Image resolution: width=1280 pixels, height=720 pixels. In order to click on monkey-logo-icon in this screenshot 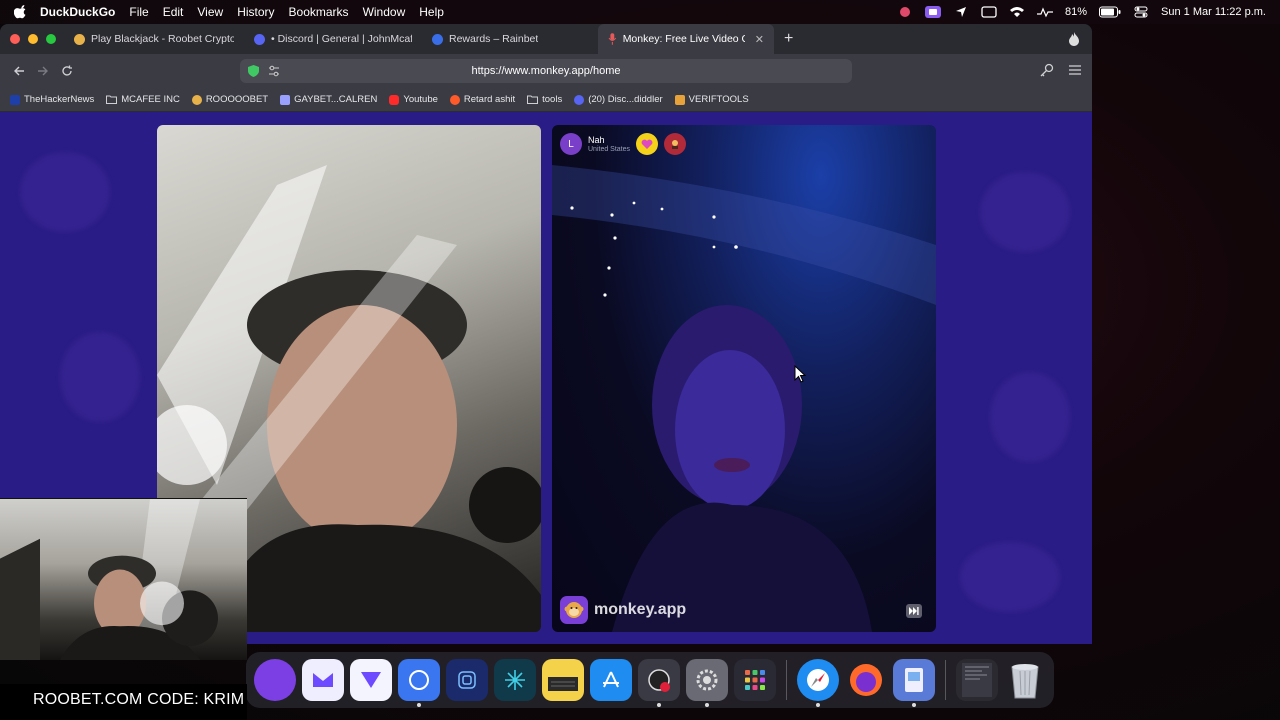, I will do `click(574, 610)`.